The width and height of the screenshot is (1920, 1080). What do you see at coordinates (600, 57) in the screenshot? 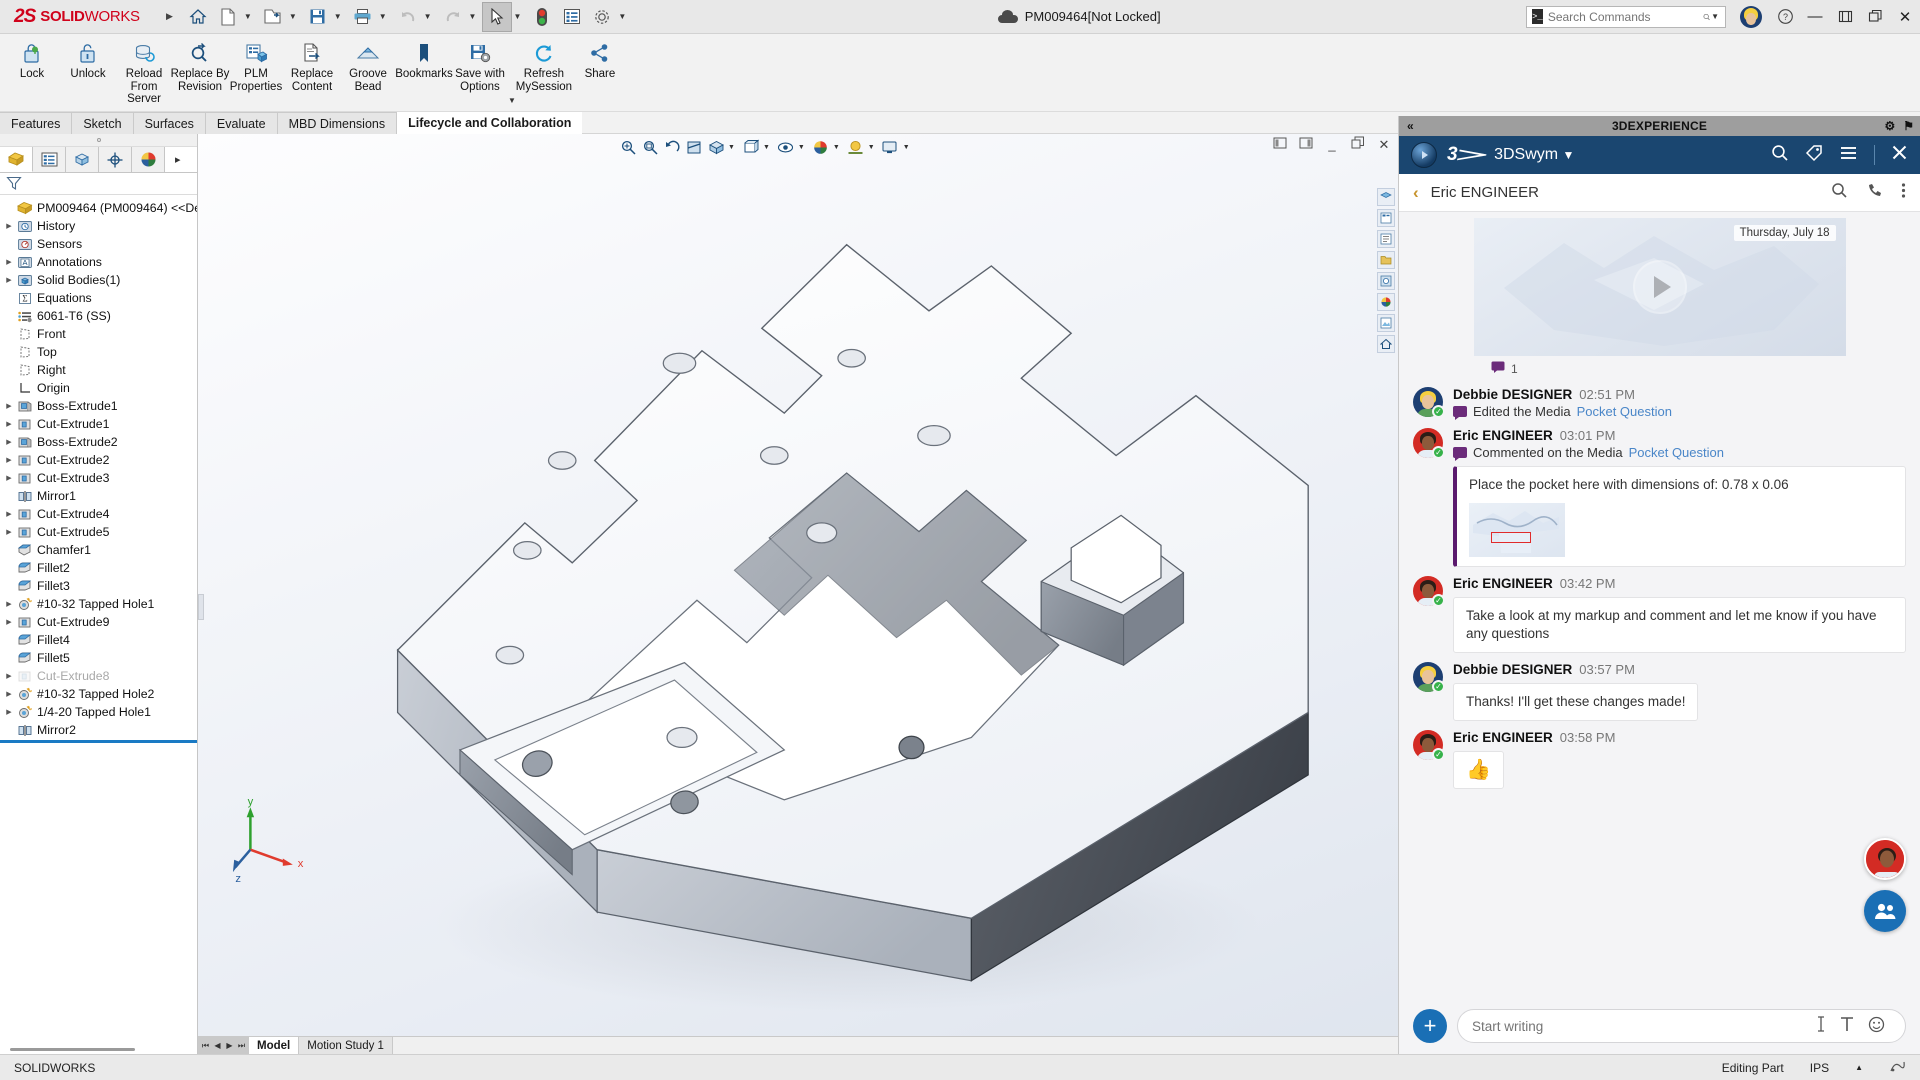
I see `share-button: Share` at bounding box center [600, 57].